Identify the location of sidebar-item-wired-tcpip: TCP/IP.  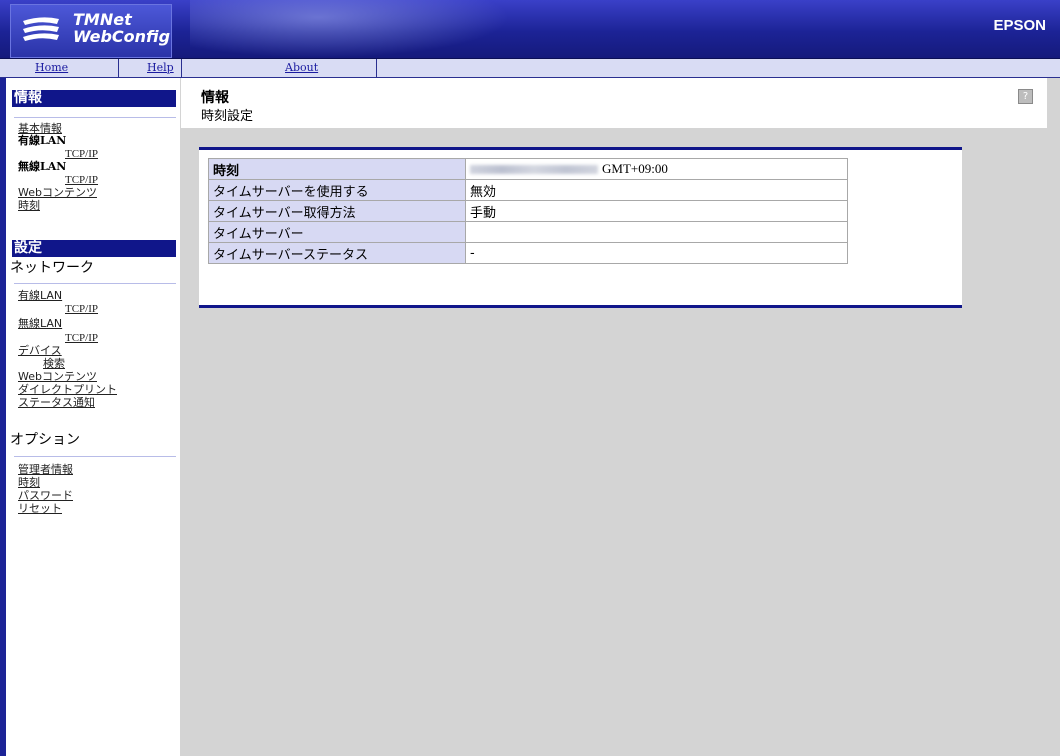
(81, 154).